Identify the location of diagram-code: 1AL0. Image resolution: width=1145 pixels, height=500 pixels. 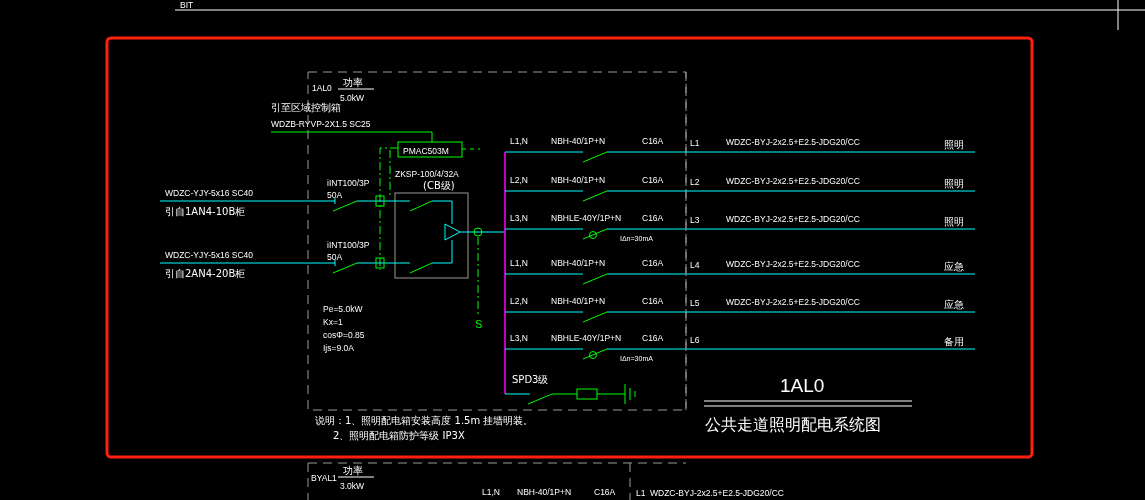
(802, 385).